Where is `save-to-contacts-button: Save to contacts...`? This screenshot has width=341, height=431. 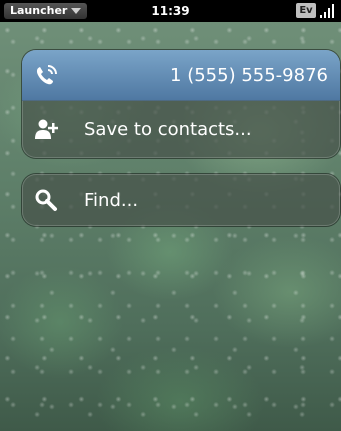 save-to-contacts-button: Save to contacts... is located at coordinates (181, 129).